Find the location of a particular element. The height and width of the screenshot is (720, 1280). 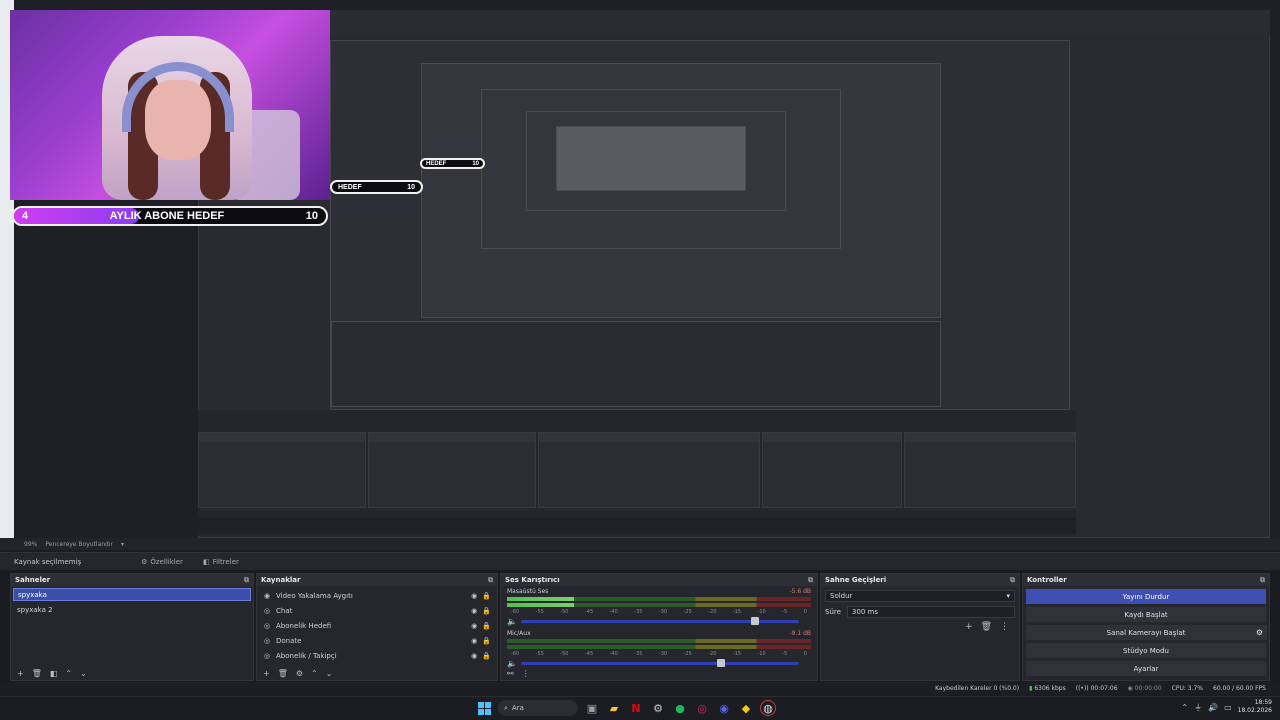

sources-toolbar: + 🗑 ⚙ ⌃ ⌄ is located at coordinates (377, 673).